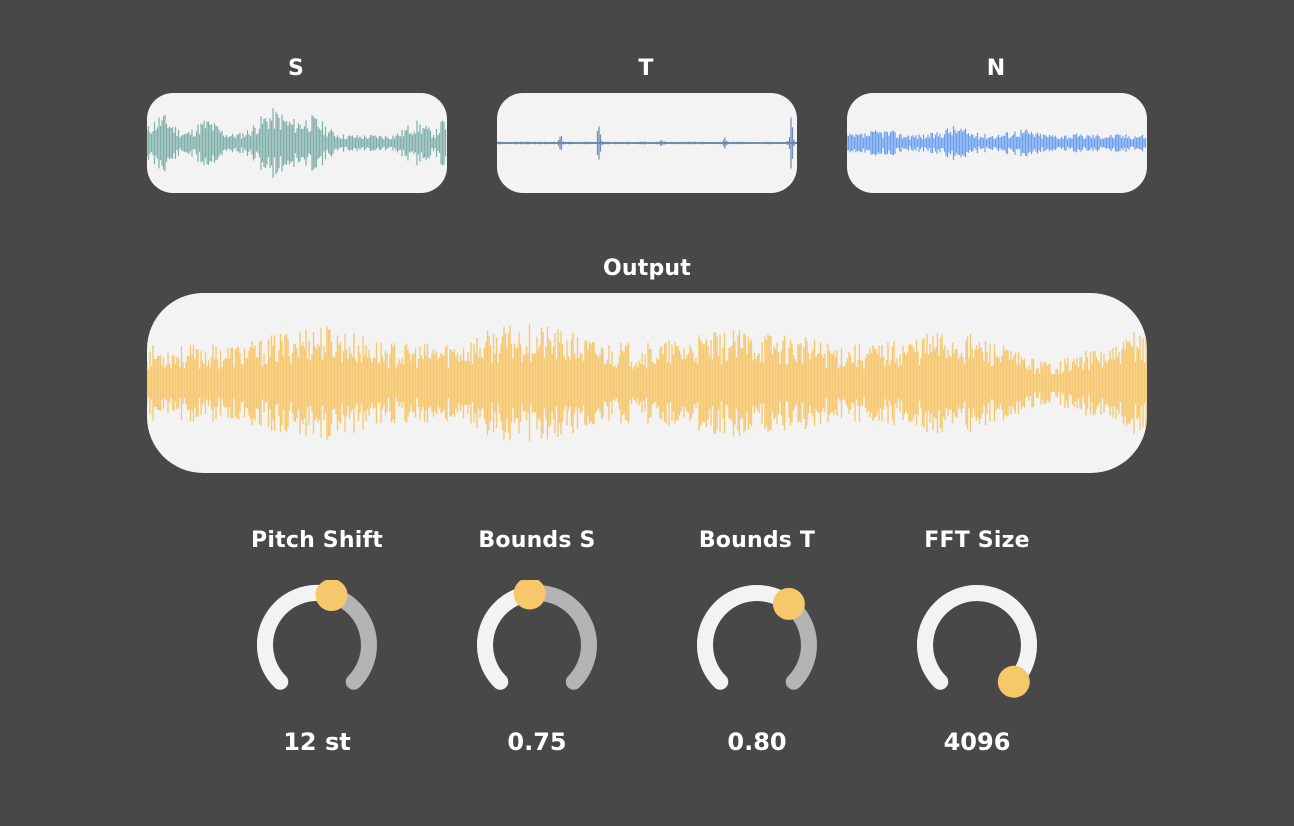  I want to click on knob-value-bounds-s: 0.75, so click(537, 742).